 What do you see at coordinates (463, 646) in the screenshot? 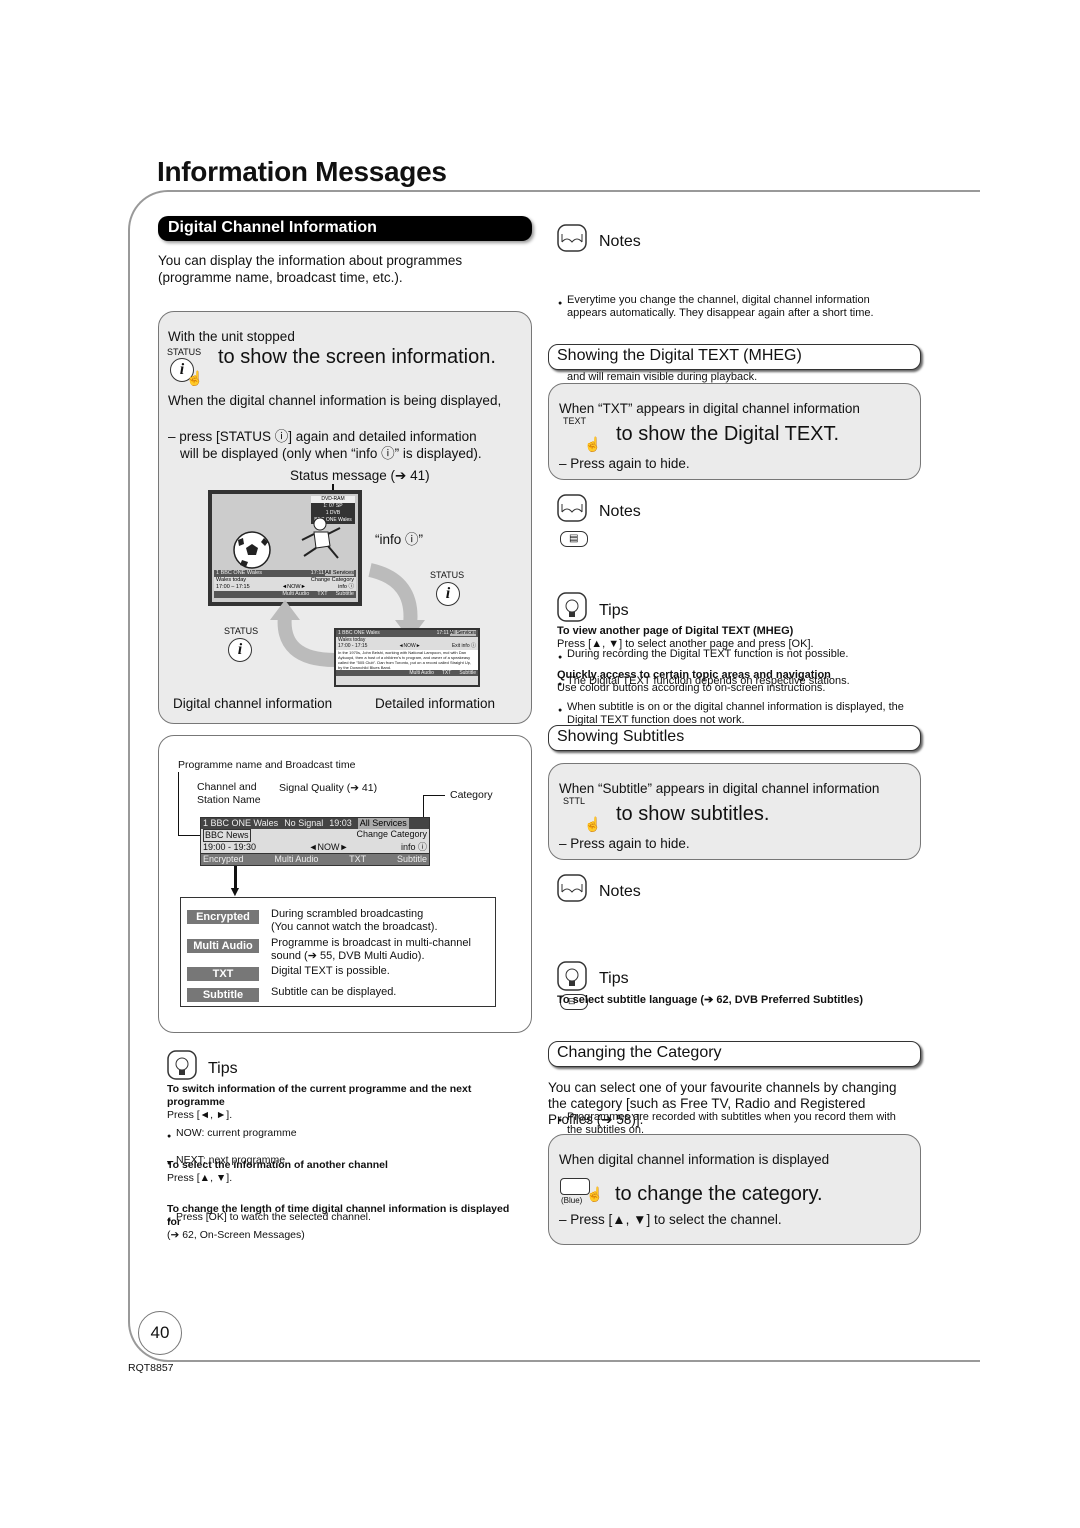
I see `detail-exit-info: Exit info ⓘ` at bounding box center [463, 646].